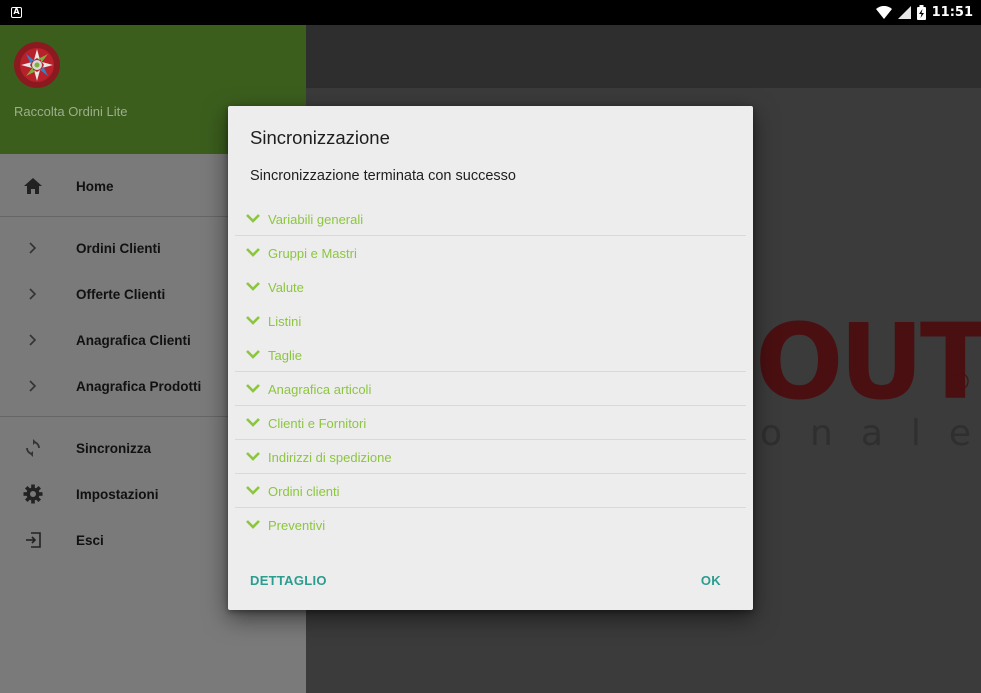 Image resolution: width=981 pixels, height=693 pixels. I want to click on sync-item-label: Ordini clienti, so click(304, 491).